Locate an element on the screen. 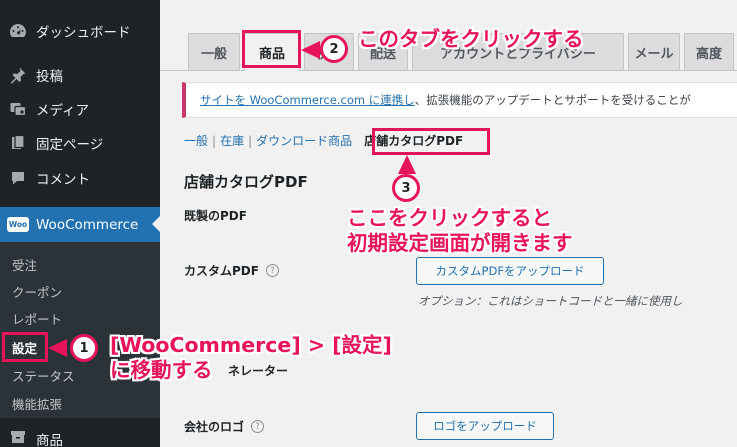  custom-pdf-label: カスタムPDF ? is located at coordinates (231, 270).